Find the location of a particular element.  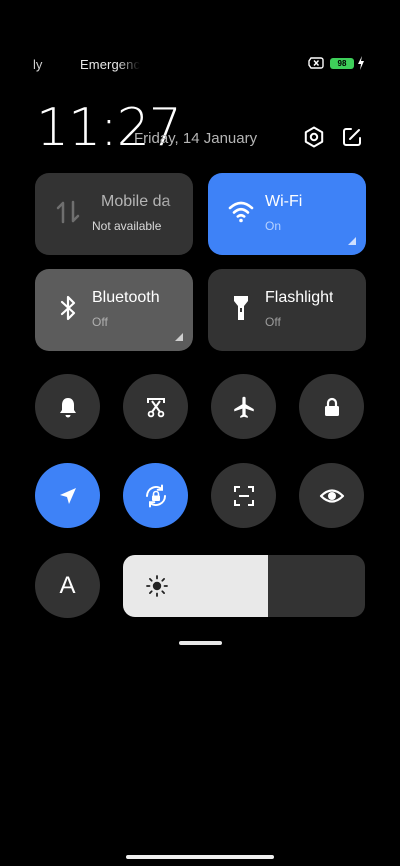

wifi-expand-indicator is located at coordinates (352, 241).